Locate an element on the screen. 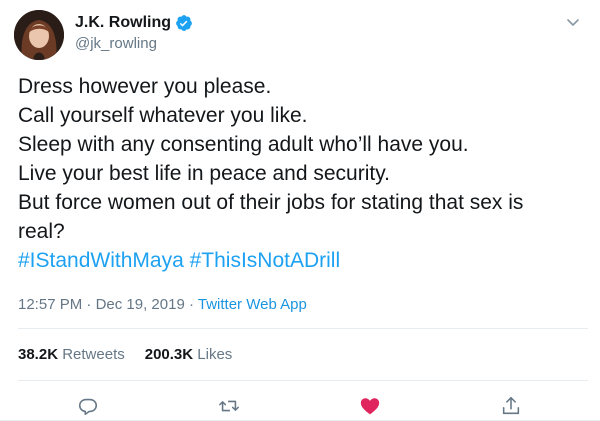 This screenshot has width=600, height=421. tweet-menu-button is located at coordinates (573, 22).